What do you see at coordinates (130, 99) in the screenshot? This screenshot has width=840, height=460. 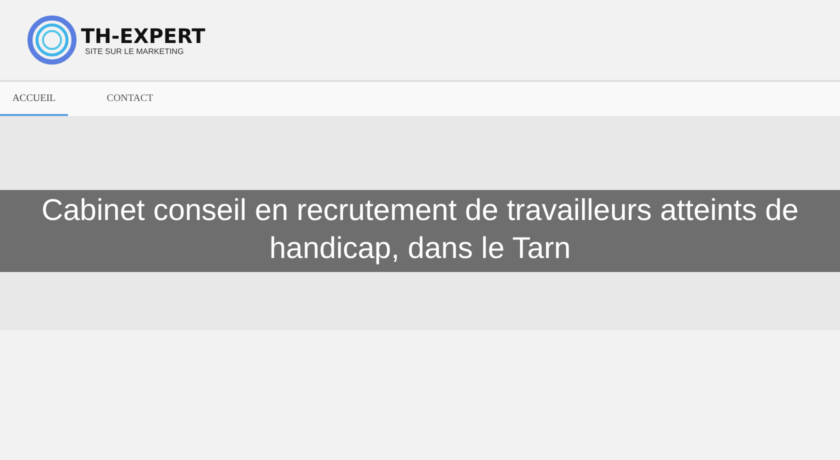 I see `nav-tab: CONTACT` at bounding box center [130, 99].